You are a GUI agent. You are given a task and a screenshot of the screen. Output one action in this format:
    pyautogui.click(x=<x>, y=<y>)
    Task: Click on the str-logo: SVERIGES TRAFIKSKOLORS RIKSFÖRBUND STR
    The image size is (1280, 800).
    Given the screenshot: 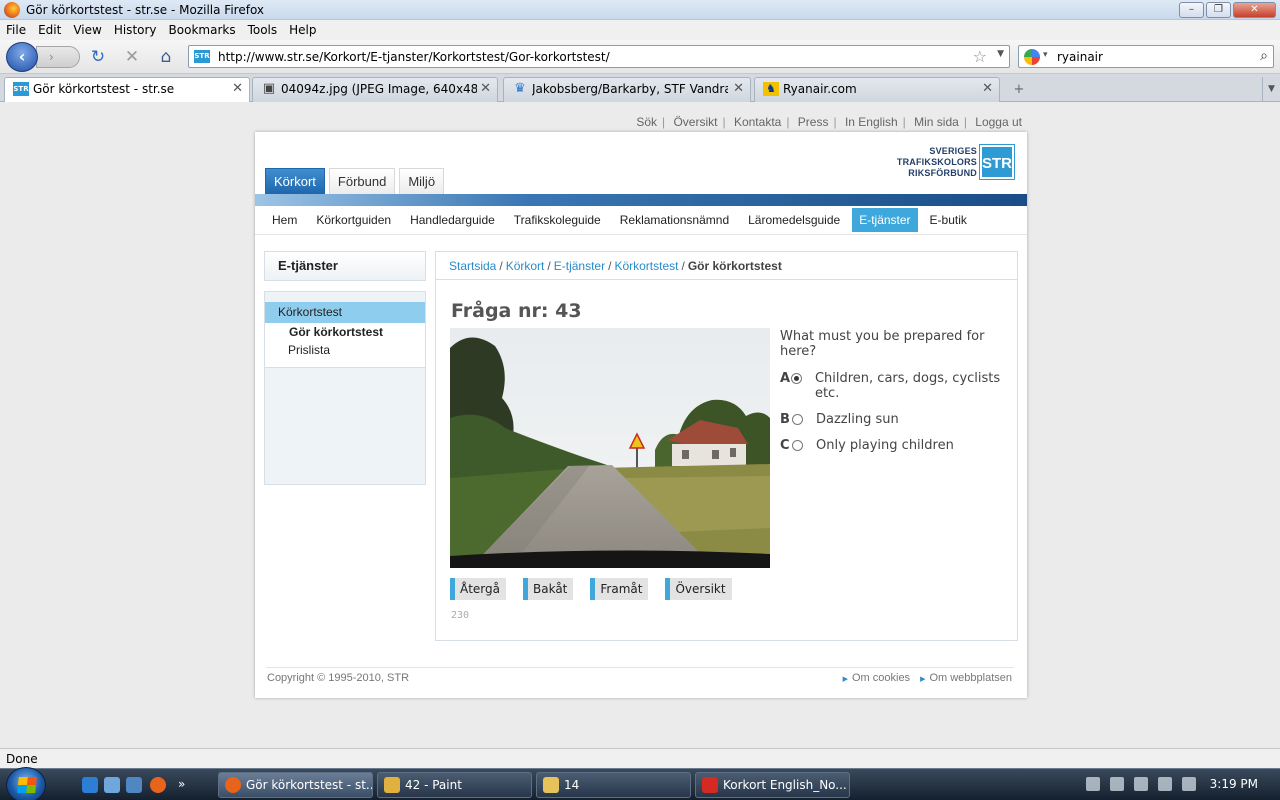 What is the action you would take?
    pyautogui.click(x=956, y=162)
    